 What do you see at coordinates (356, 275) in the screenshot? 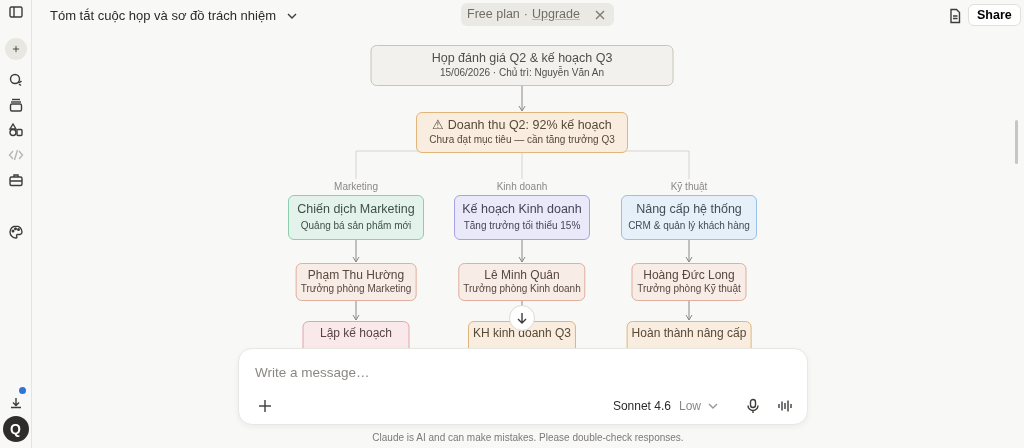
I see `node-title: Phạm Thu Hường` at bounding box center [356, 275].